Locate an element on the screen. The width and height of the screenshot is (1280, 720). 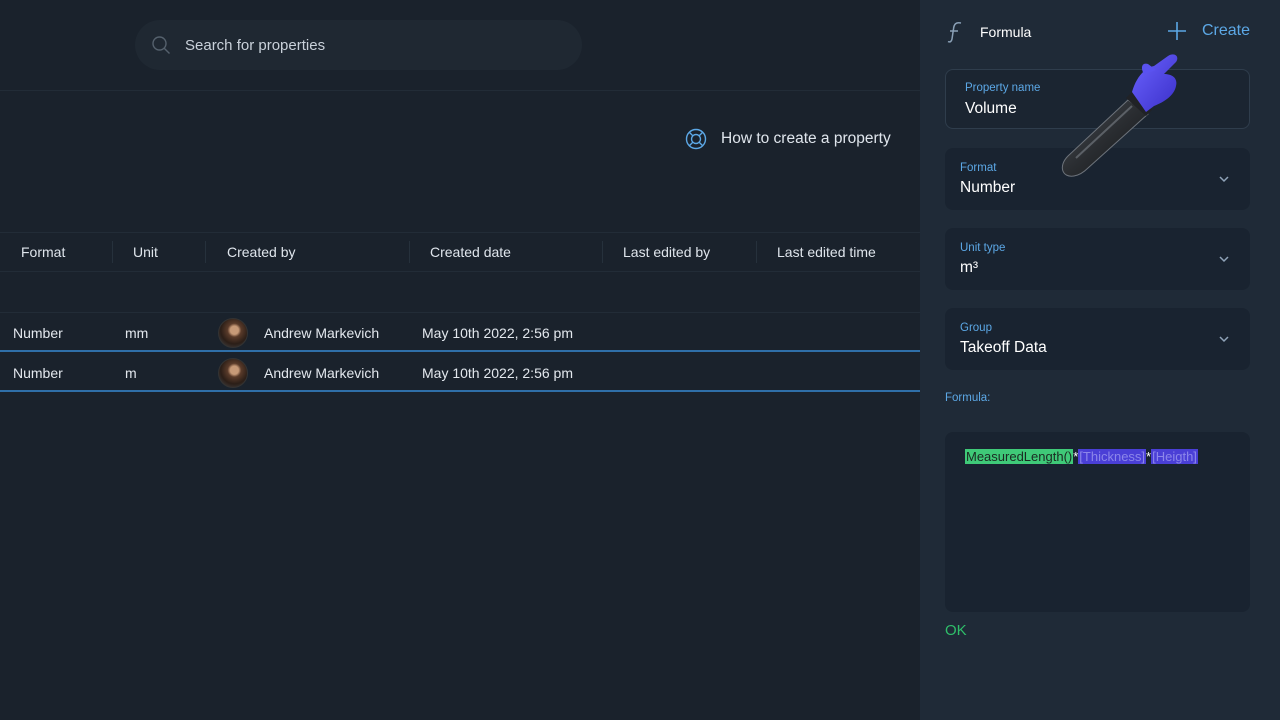
group-label: Group is located at coordinates (976, 328).